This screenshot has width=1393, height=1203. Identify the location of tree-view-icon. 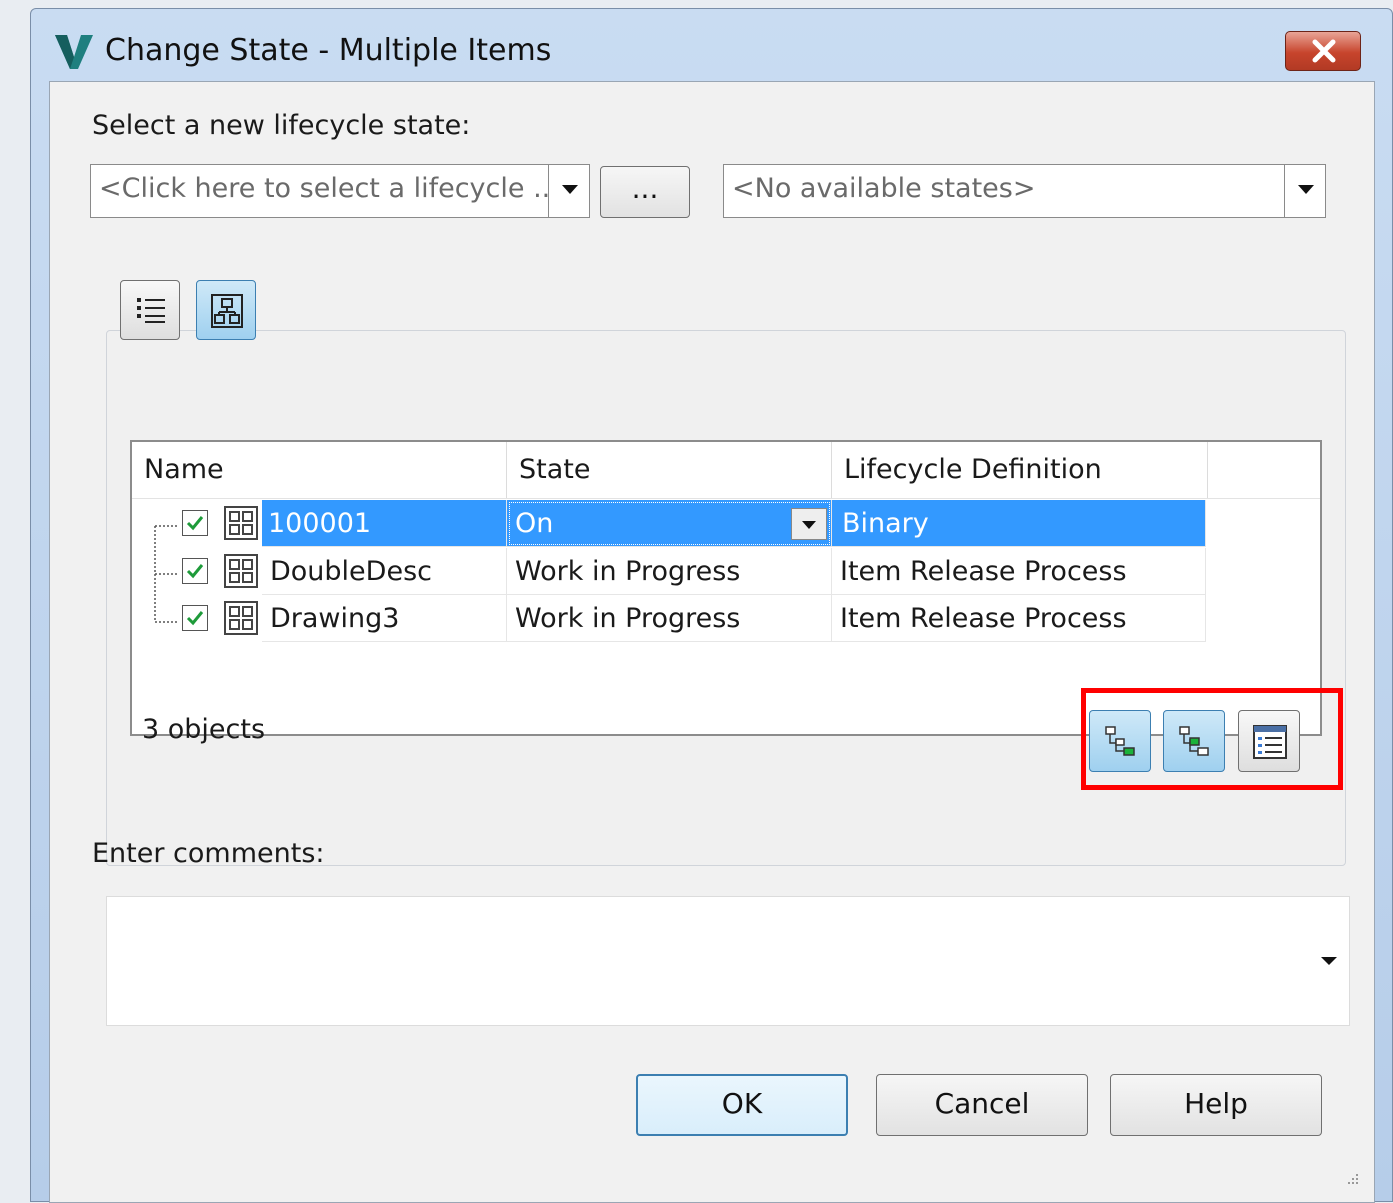
(227, 311).